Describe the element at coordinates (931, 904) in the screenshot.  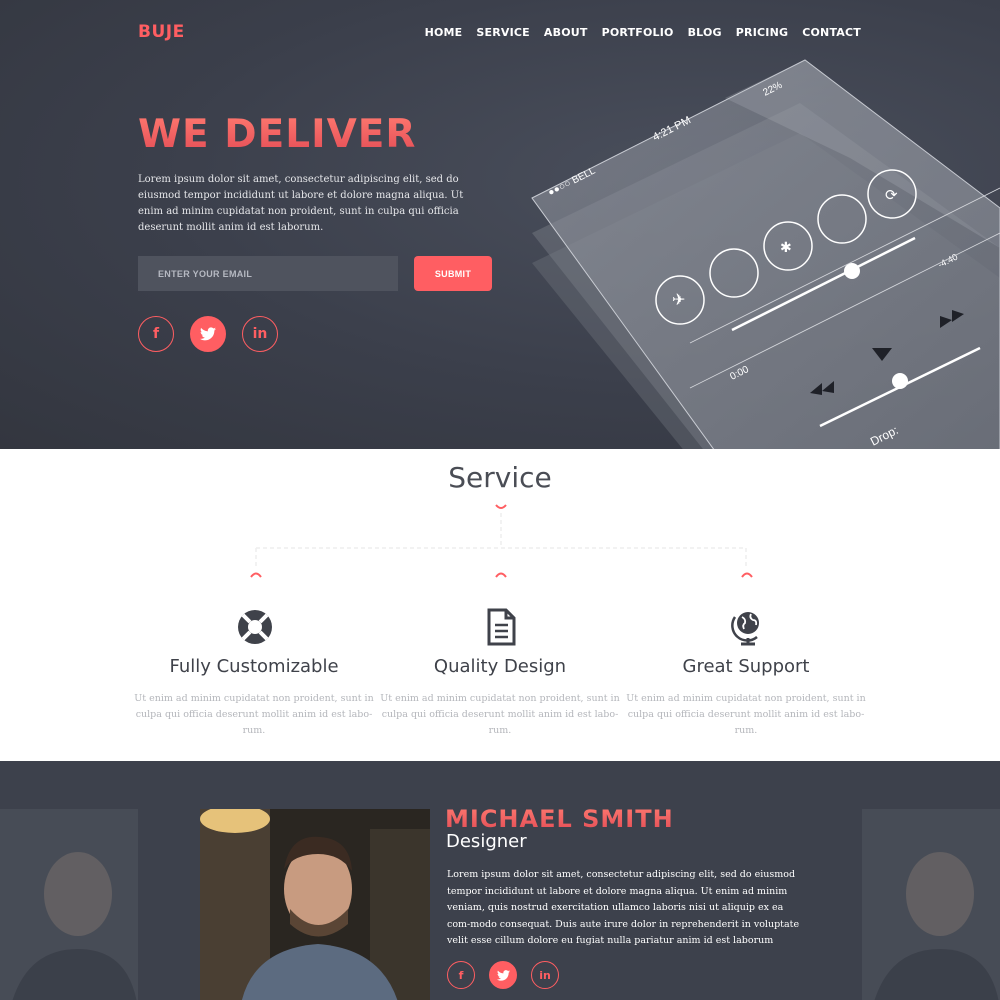
I see `next-profile-photo` at that location.